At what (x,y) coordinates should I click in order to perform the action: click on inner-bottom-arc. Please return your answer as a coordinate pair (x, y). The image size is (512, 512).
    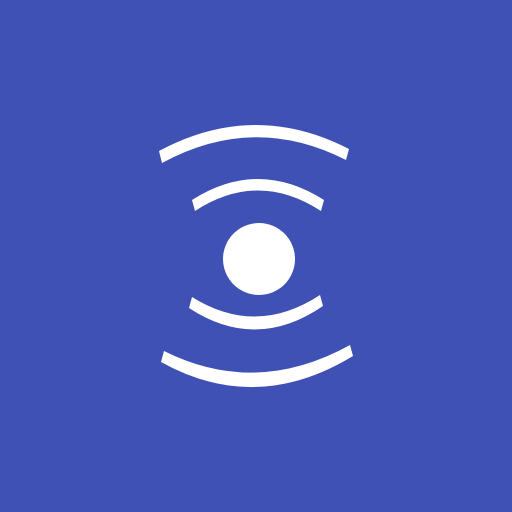
    Looking at the image, I should click on (256, 312).